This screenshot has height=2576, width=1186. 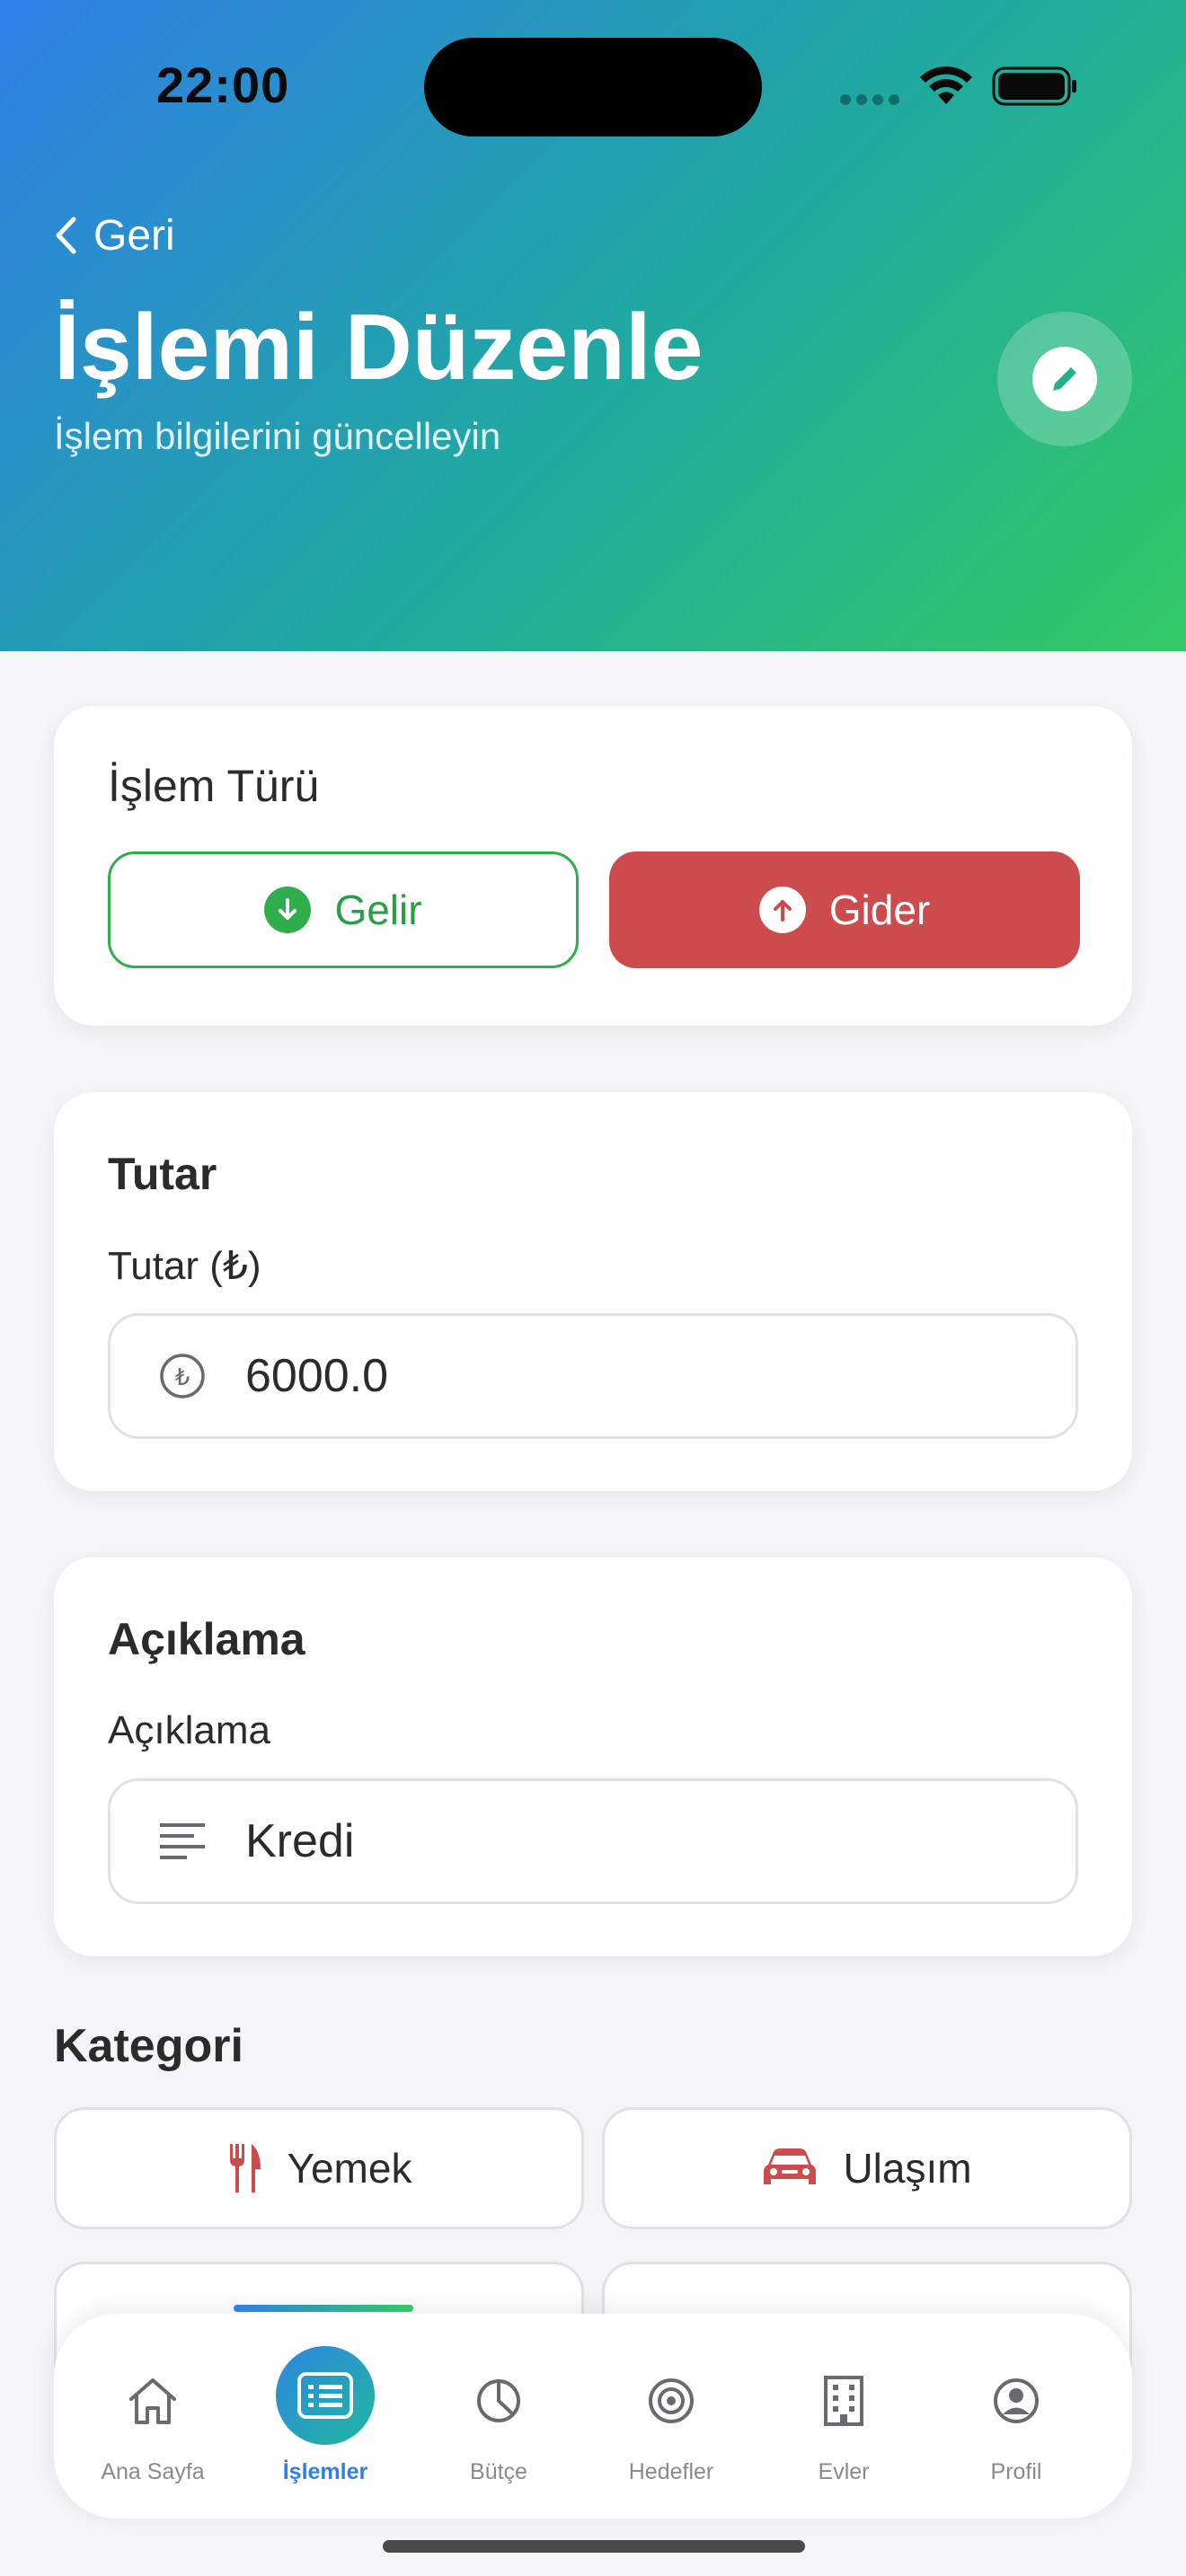 What do you see at coordinates (148, 2046) in the screenshot?
I see `category-title: Kategori` at bounding box center [148, 2046].